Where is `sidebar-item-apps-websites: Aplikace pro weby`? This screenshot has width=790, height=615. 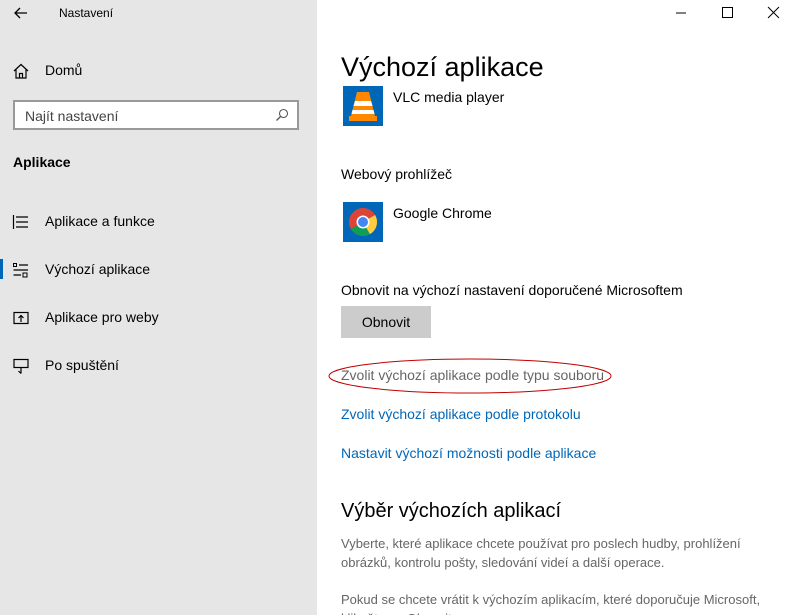 sidebar-item-apps-websites: Aplikace pro weby is located at coordinates (158, 317).